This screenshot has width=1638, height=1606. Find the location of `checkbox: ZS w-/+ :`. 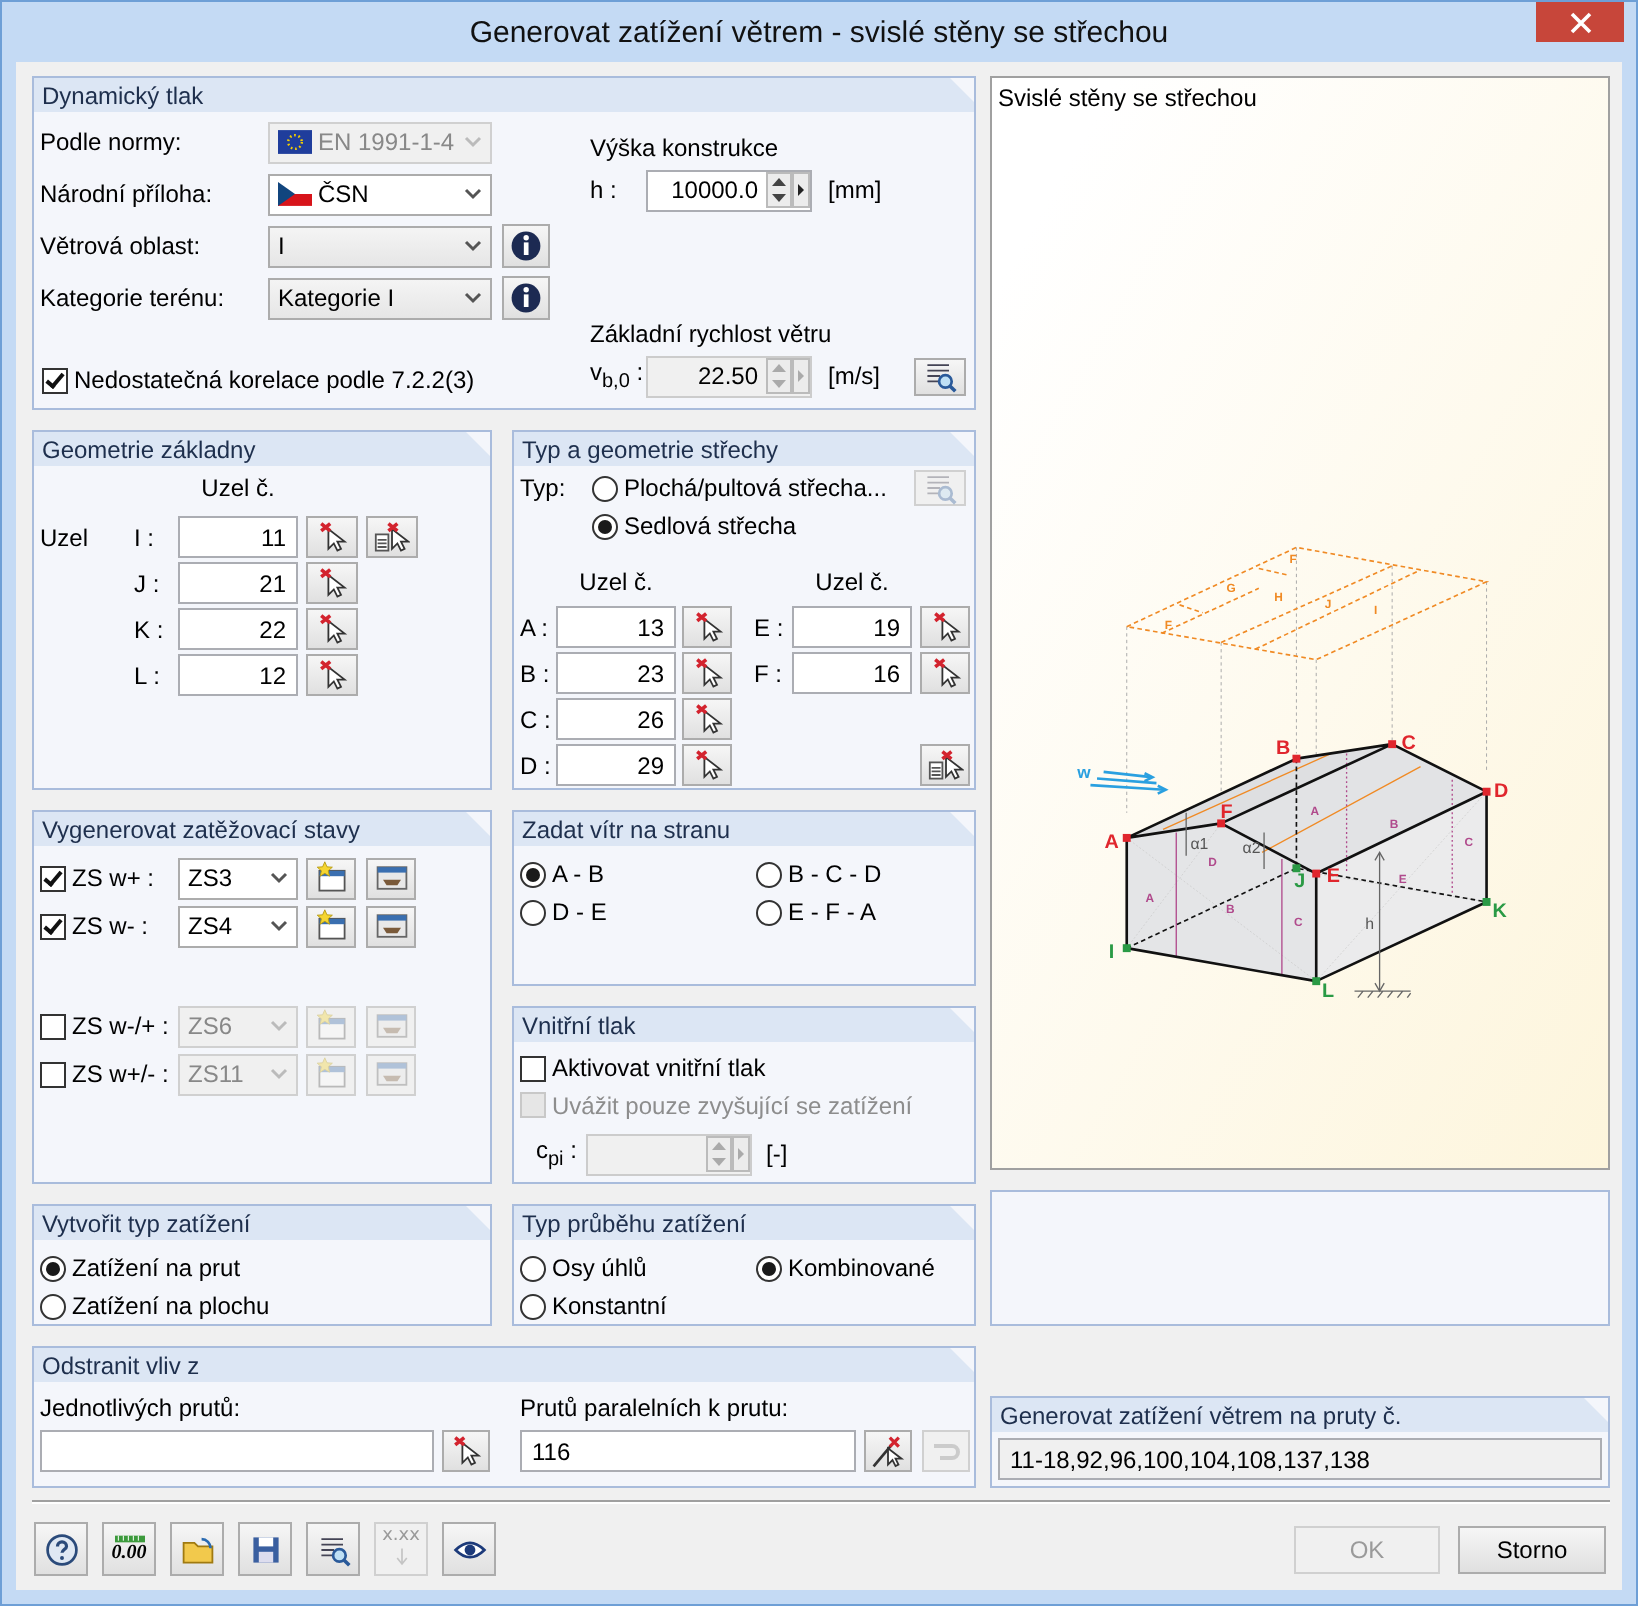

checkbox: ZS w-/+ : is located at coordinates (109, 1026).